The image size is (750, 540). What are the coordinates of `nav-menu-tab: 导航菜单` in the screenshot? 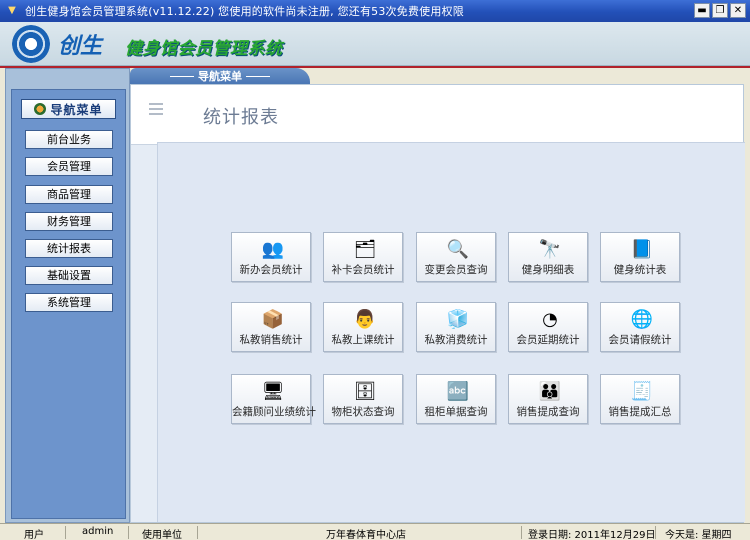 It's located at (220, 76).